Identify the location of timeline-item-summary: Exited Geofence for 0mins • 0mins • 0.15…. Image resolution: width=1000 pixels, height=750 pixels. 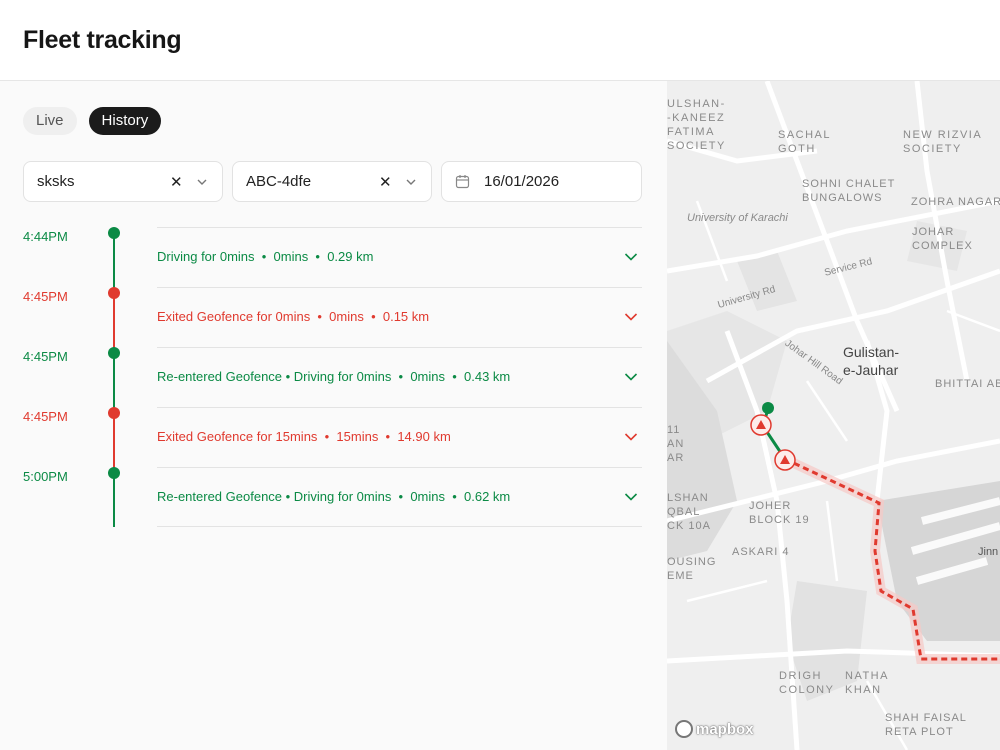
(293, 316).